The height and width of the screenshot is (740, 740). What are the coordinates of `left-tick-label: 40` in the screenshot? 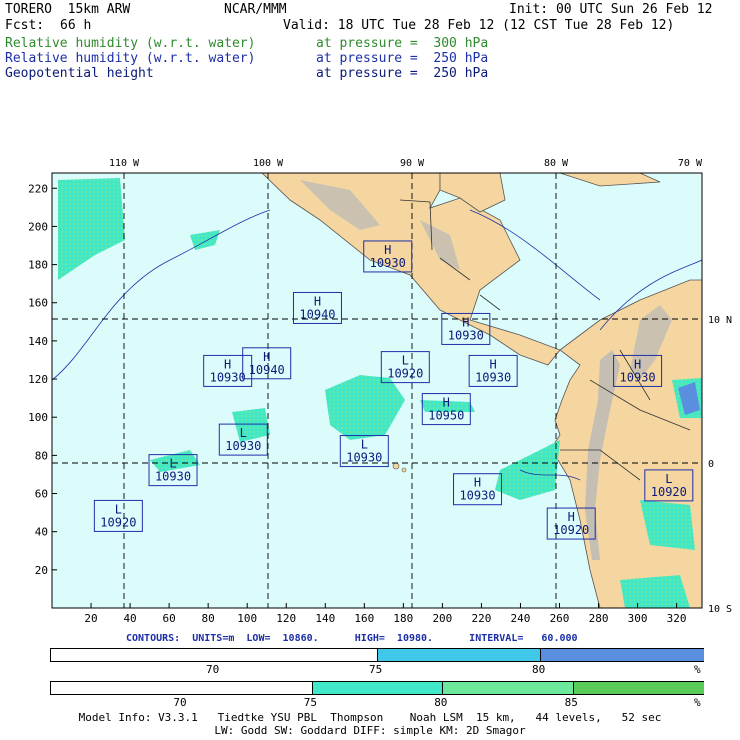 It's located at (41, 532).